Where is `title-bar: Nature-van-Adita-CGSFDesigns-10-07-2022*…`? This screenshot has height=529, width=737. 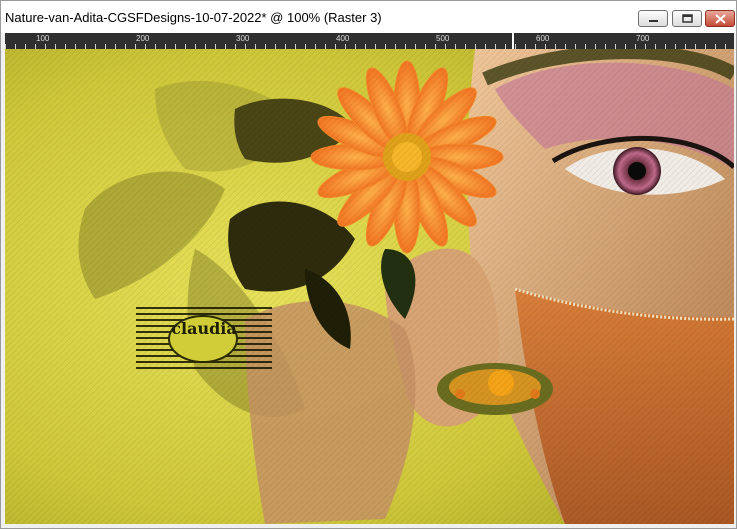
title-bar: Nature-van-Adita-CGSFDesigns-10-07-2022*… is located at coordinates (368, 17).